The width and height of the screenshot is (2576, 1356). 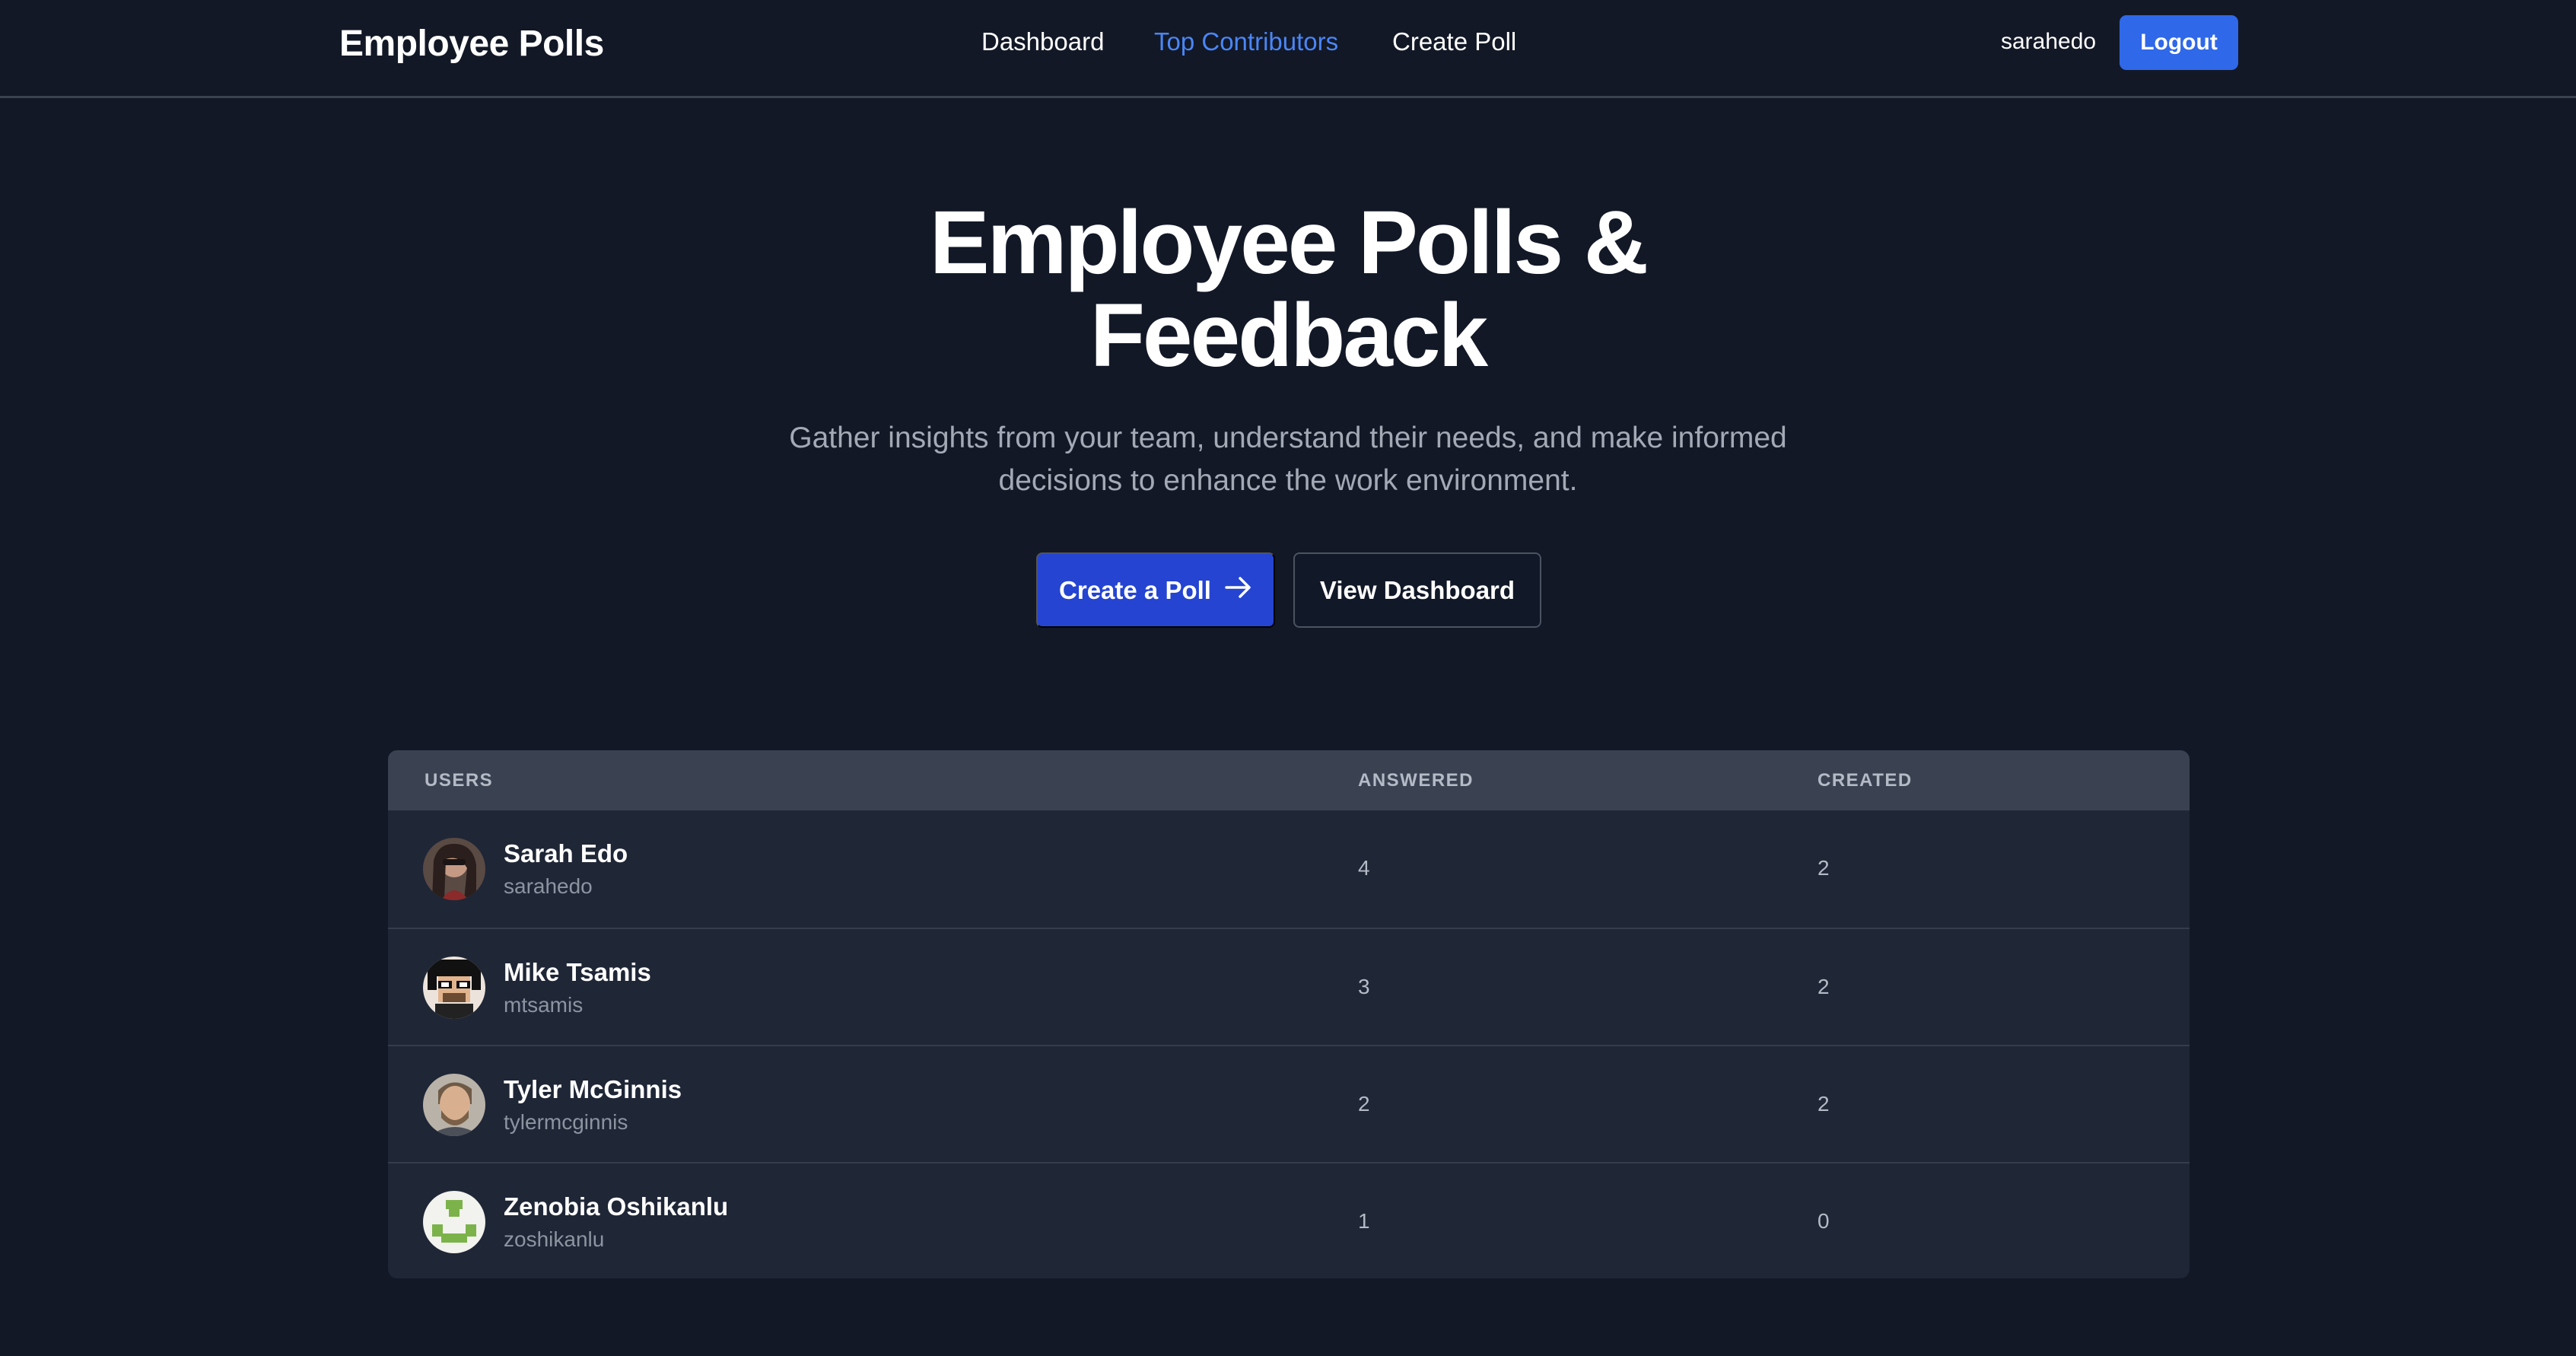 I want to click on view-dashboard-button: View Dashboard, so click(x=1417, y=590).